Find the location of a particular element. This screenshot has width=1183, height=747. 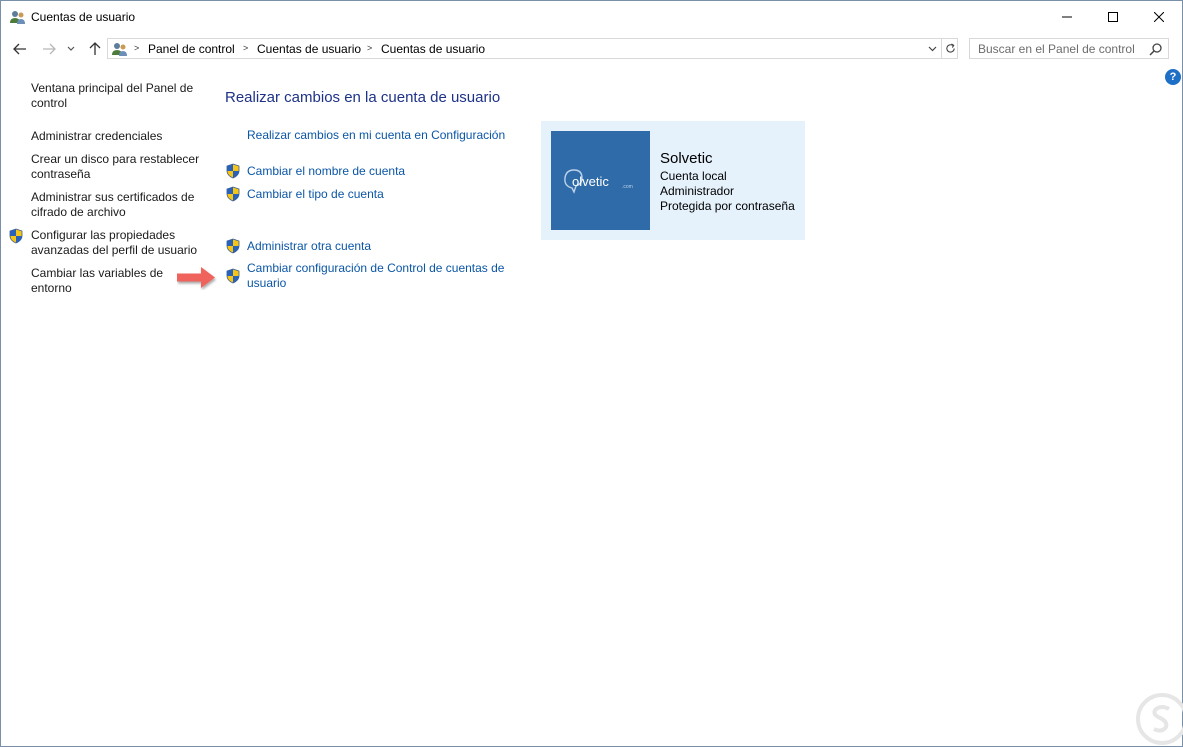

help-icon: ? is located at coordinates (1173, 77).